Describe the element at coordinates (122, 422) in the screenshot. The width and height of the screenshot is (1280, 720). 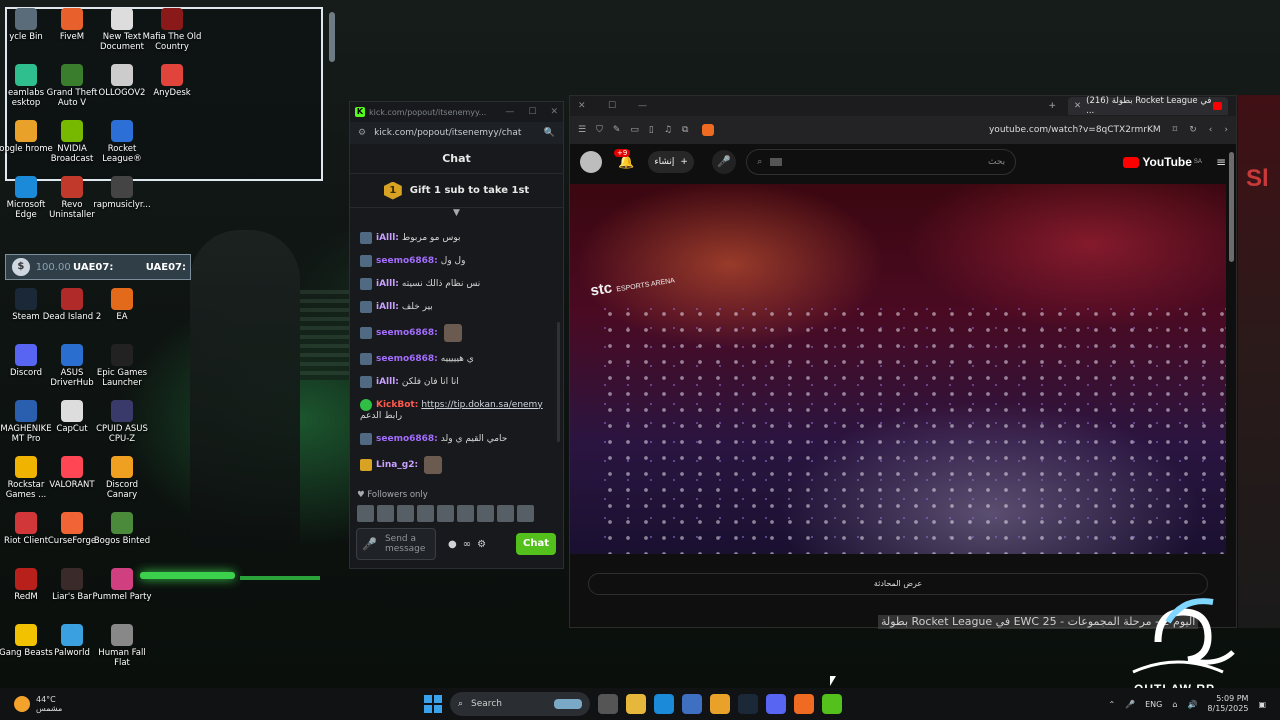
I see `desktop-icon: CPUID ASUS CPU-Z` at that location.